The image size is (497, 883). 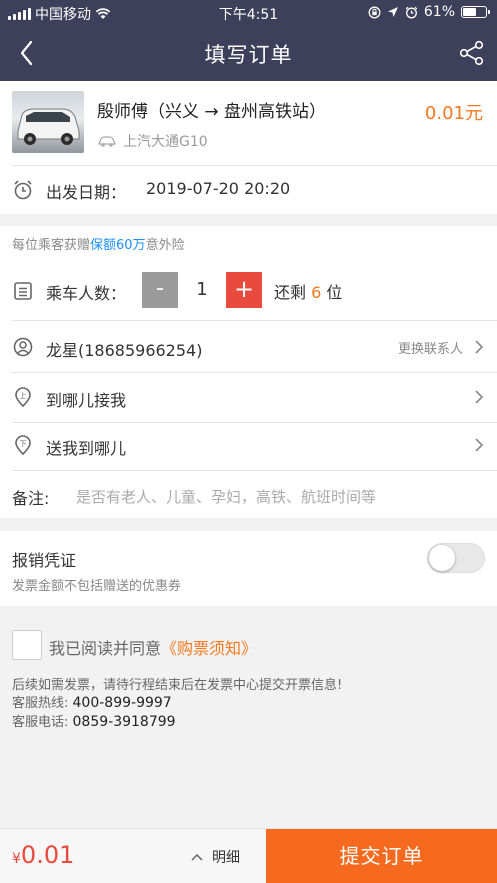 What do you see at coordinates (107, 141) in the screenshot?
I see `car-brand-icon` at bounding box center [107, 141].